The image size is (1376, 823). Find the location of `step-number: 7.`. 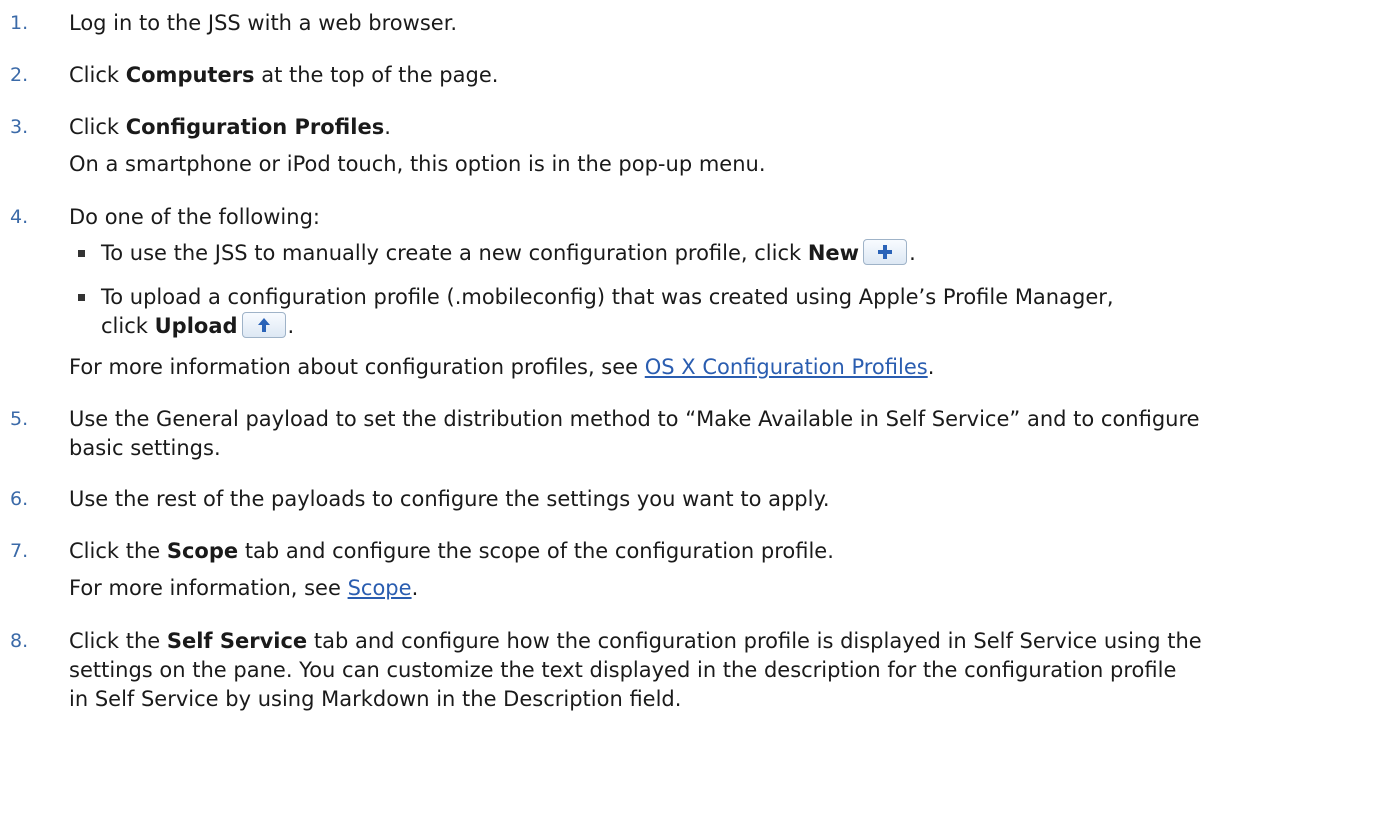

step-number: 7. is located at coordinates (19, 551).